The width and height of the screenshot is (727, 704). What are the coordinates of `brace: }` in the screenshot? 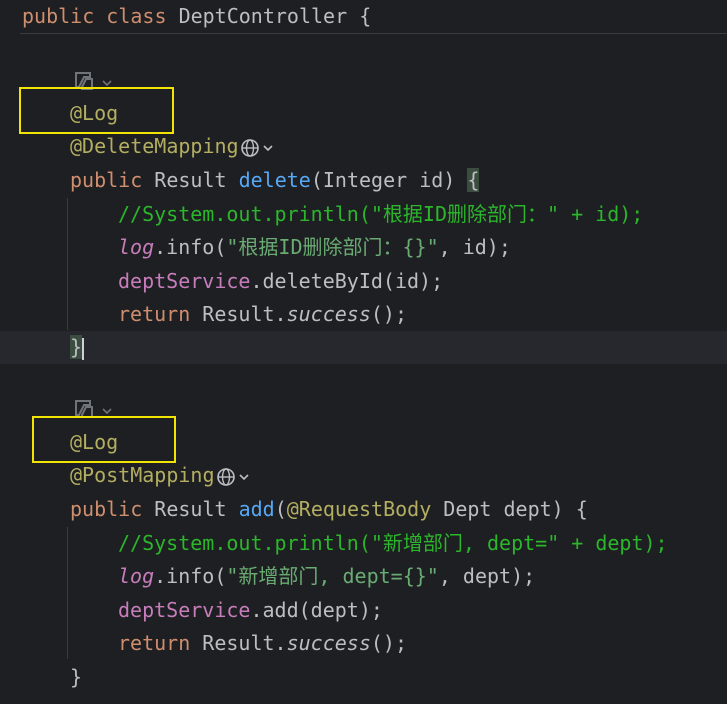 It's located at (76, 677).